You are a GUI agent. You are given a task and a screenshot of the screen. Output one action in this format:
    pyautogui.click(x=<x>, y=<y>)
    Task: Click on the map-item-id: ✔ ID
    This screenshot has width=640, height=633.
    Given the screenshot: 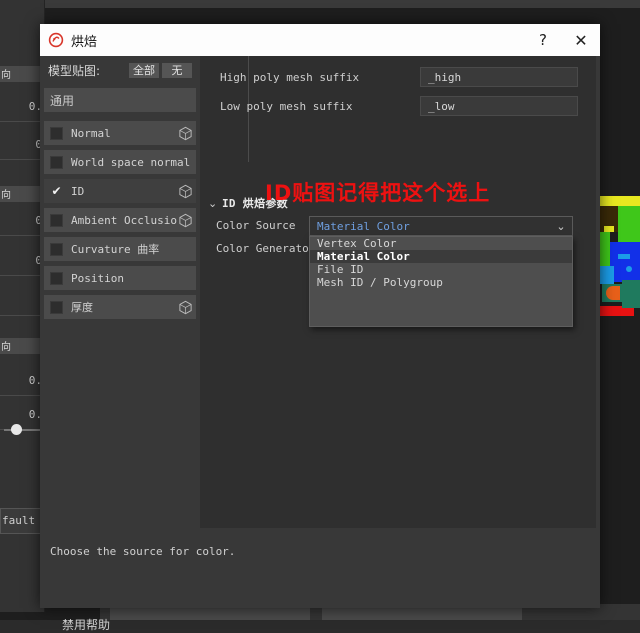 What is the action you would take?
    pyautogui.click(x=120, y=191)
    